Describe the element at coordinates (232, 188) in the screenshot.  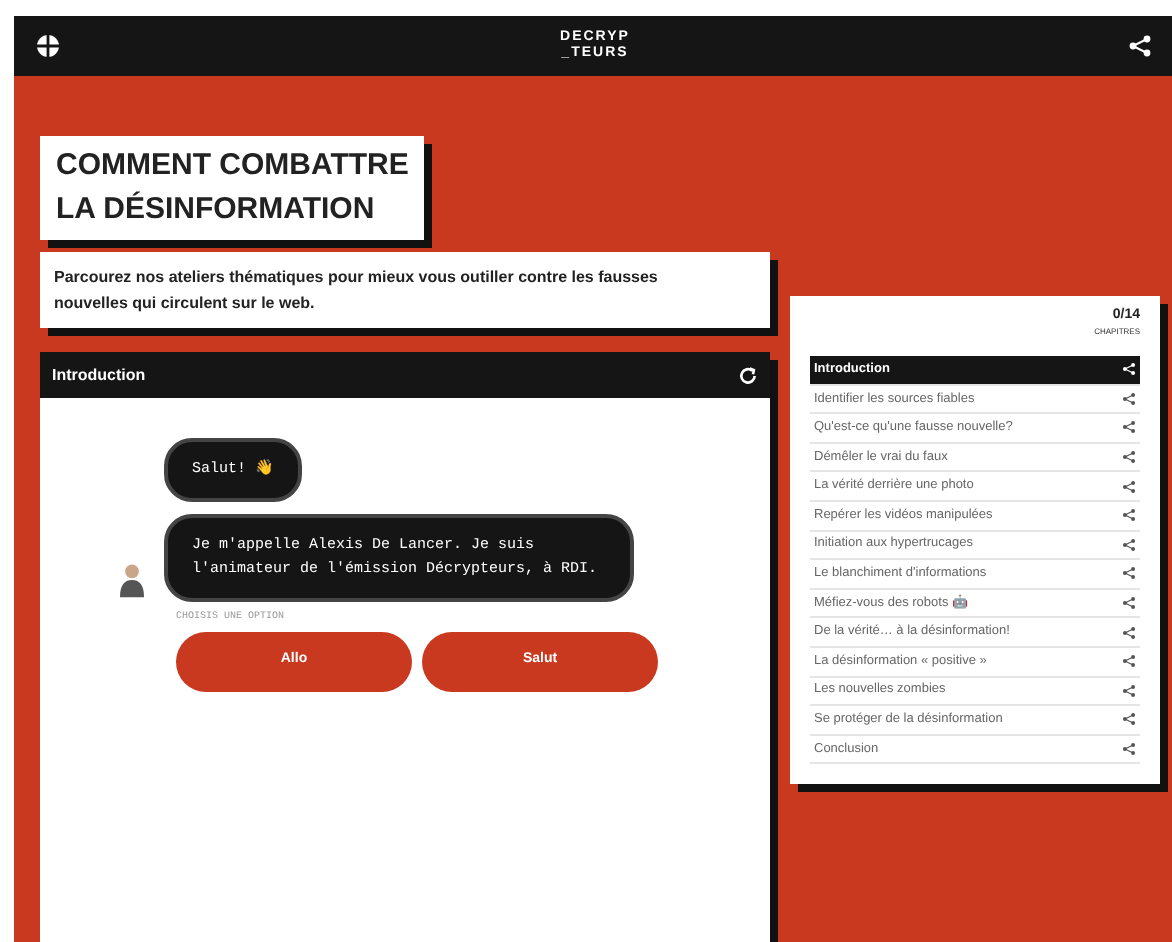
I see `title-box: COMMENT COMBATTRE LA DÉSINFORMATION` at that location.